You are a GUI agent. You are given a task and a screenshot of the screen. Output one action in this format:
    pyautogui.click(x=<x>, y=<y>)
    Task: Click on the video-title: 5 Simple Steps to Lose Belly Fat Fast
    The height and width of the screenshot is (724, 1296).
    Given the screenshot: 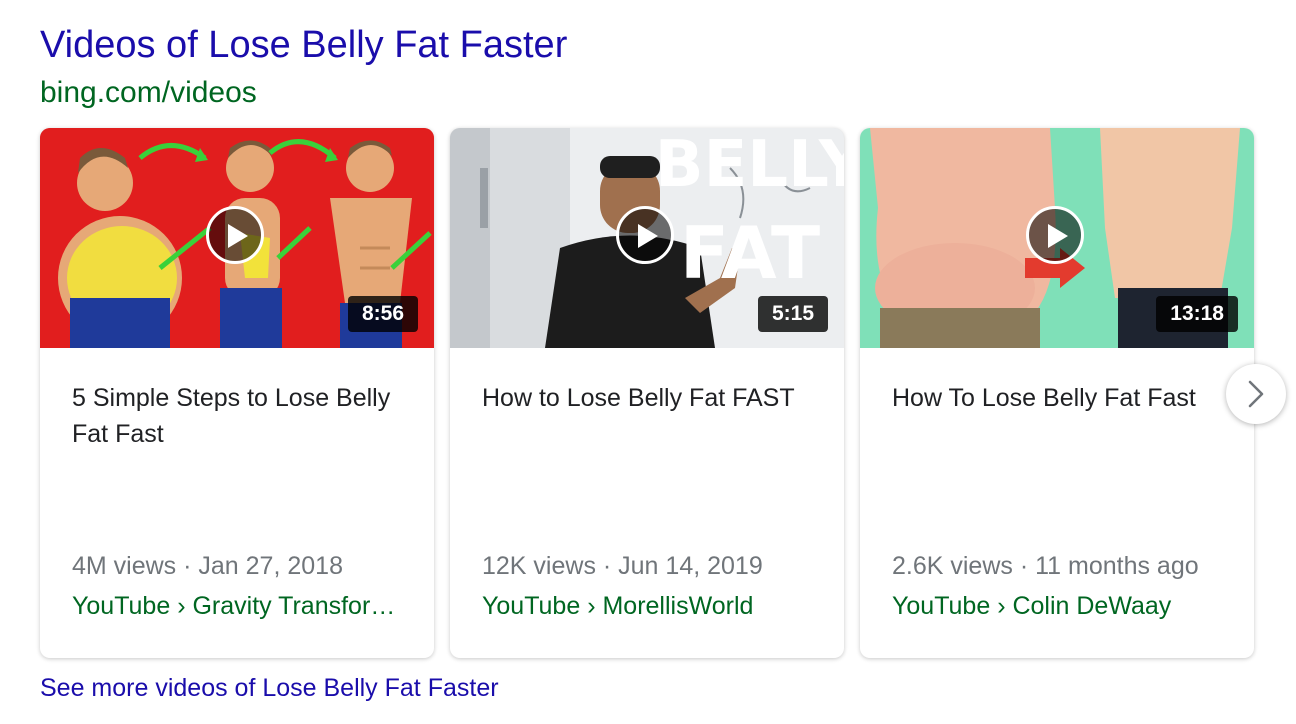 What is the action you would take?
    pyautogui.click(x=242, y=416)
    